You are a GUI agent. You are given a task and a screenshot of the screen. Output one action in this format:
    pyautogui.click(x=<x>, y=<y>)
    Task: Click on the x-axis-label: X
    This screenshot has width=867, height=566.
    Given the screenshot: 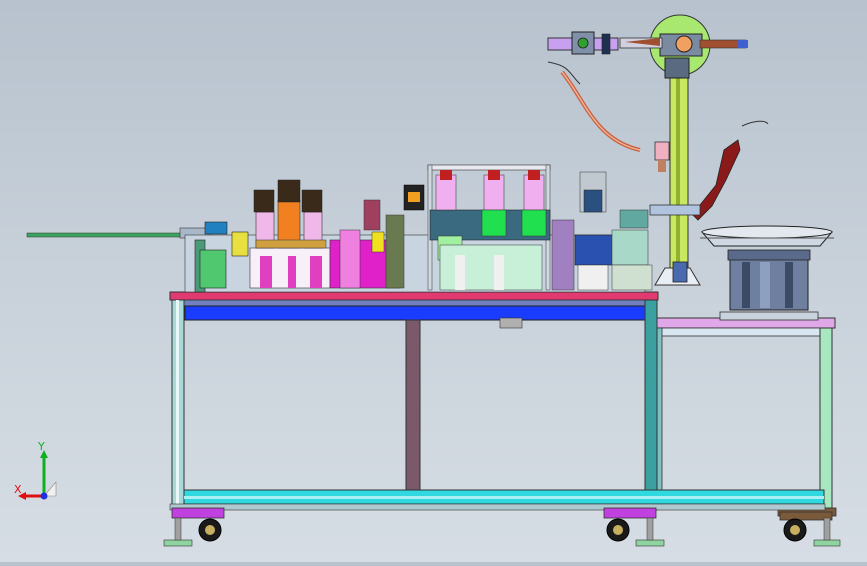 What is the action you would take?
    pyautogui.click(x=18, y=489)
    